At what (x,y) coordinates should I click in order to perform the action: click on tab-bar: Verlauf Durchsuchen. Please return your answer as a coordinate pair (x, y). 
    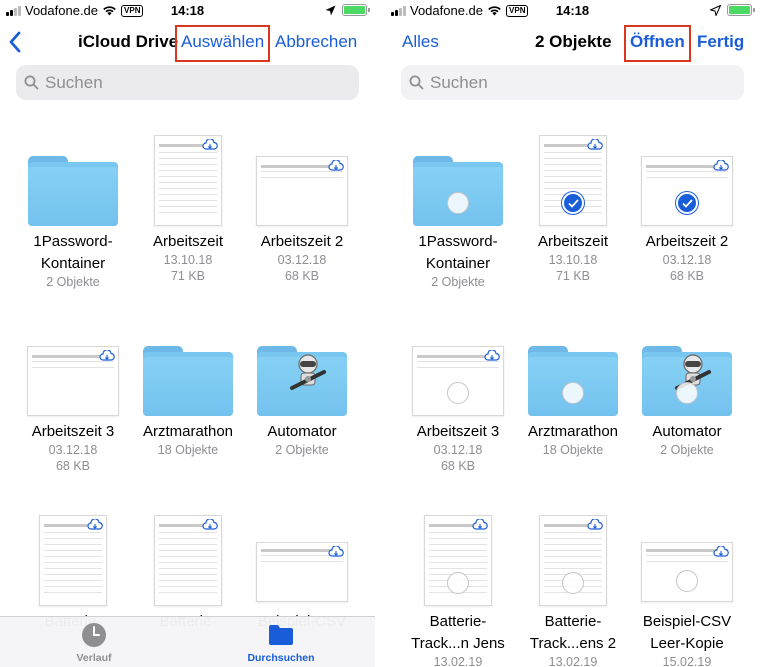
    Looking at the image, I should click on (187, 641).